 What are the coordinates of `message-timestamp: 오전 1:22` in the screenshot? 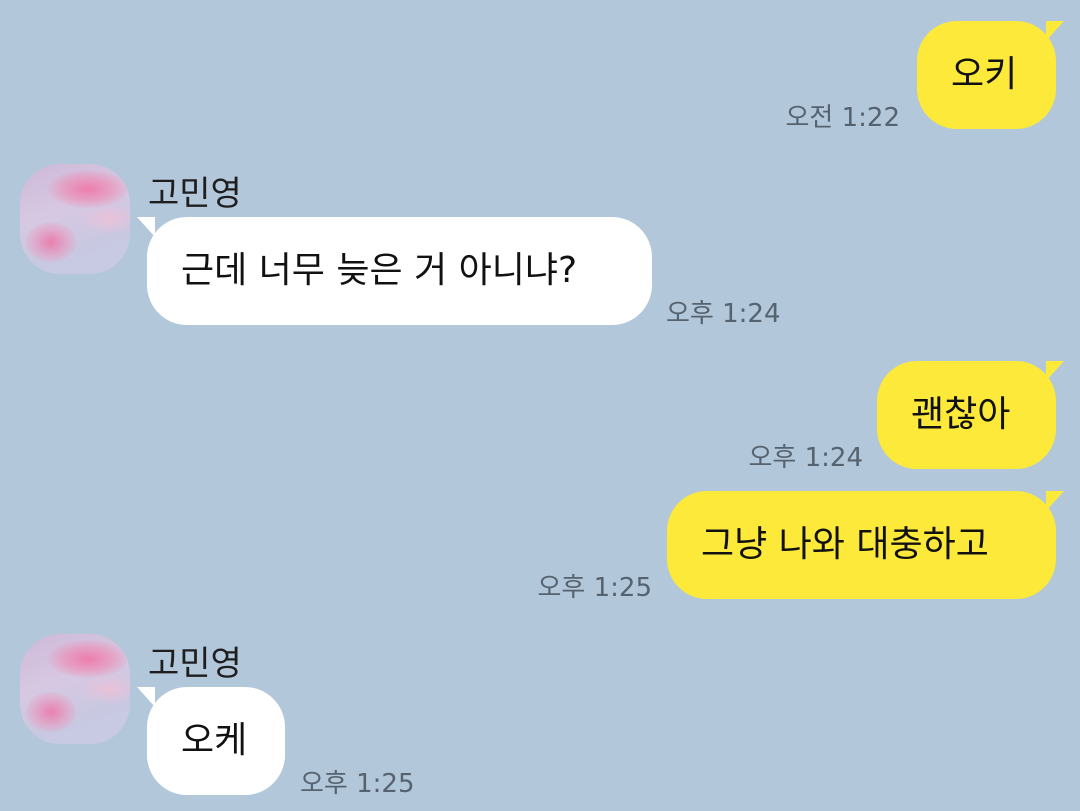 It's located at (843, 118).